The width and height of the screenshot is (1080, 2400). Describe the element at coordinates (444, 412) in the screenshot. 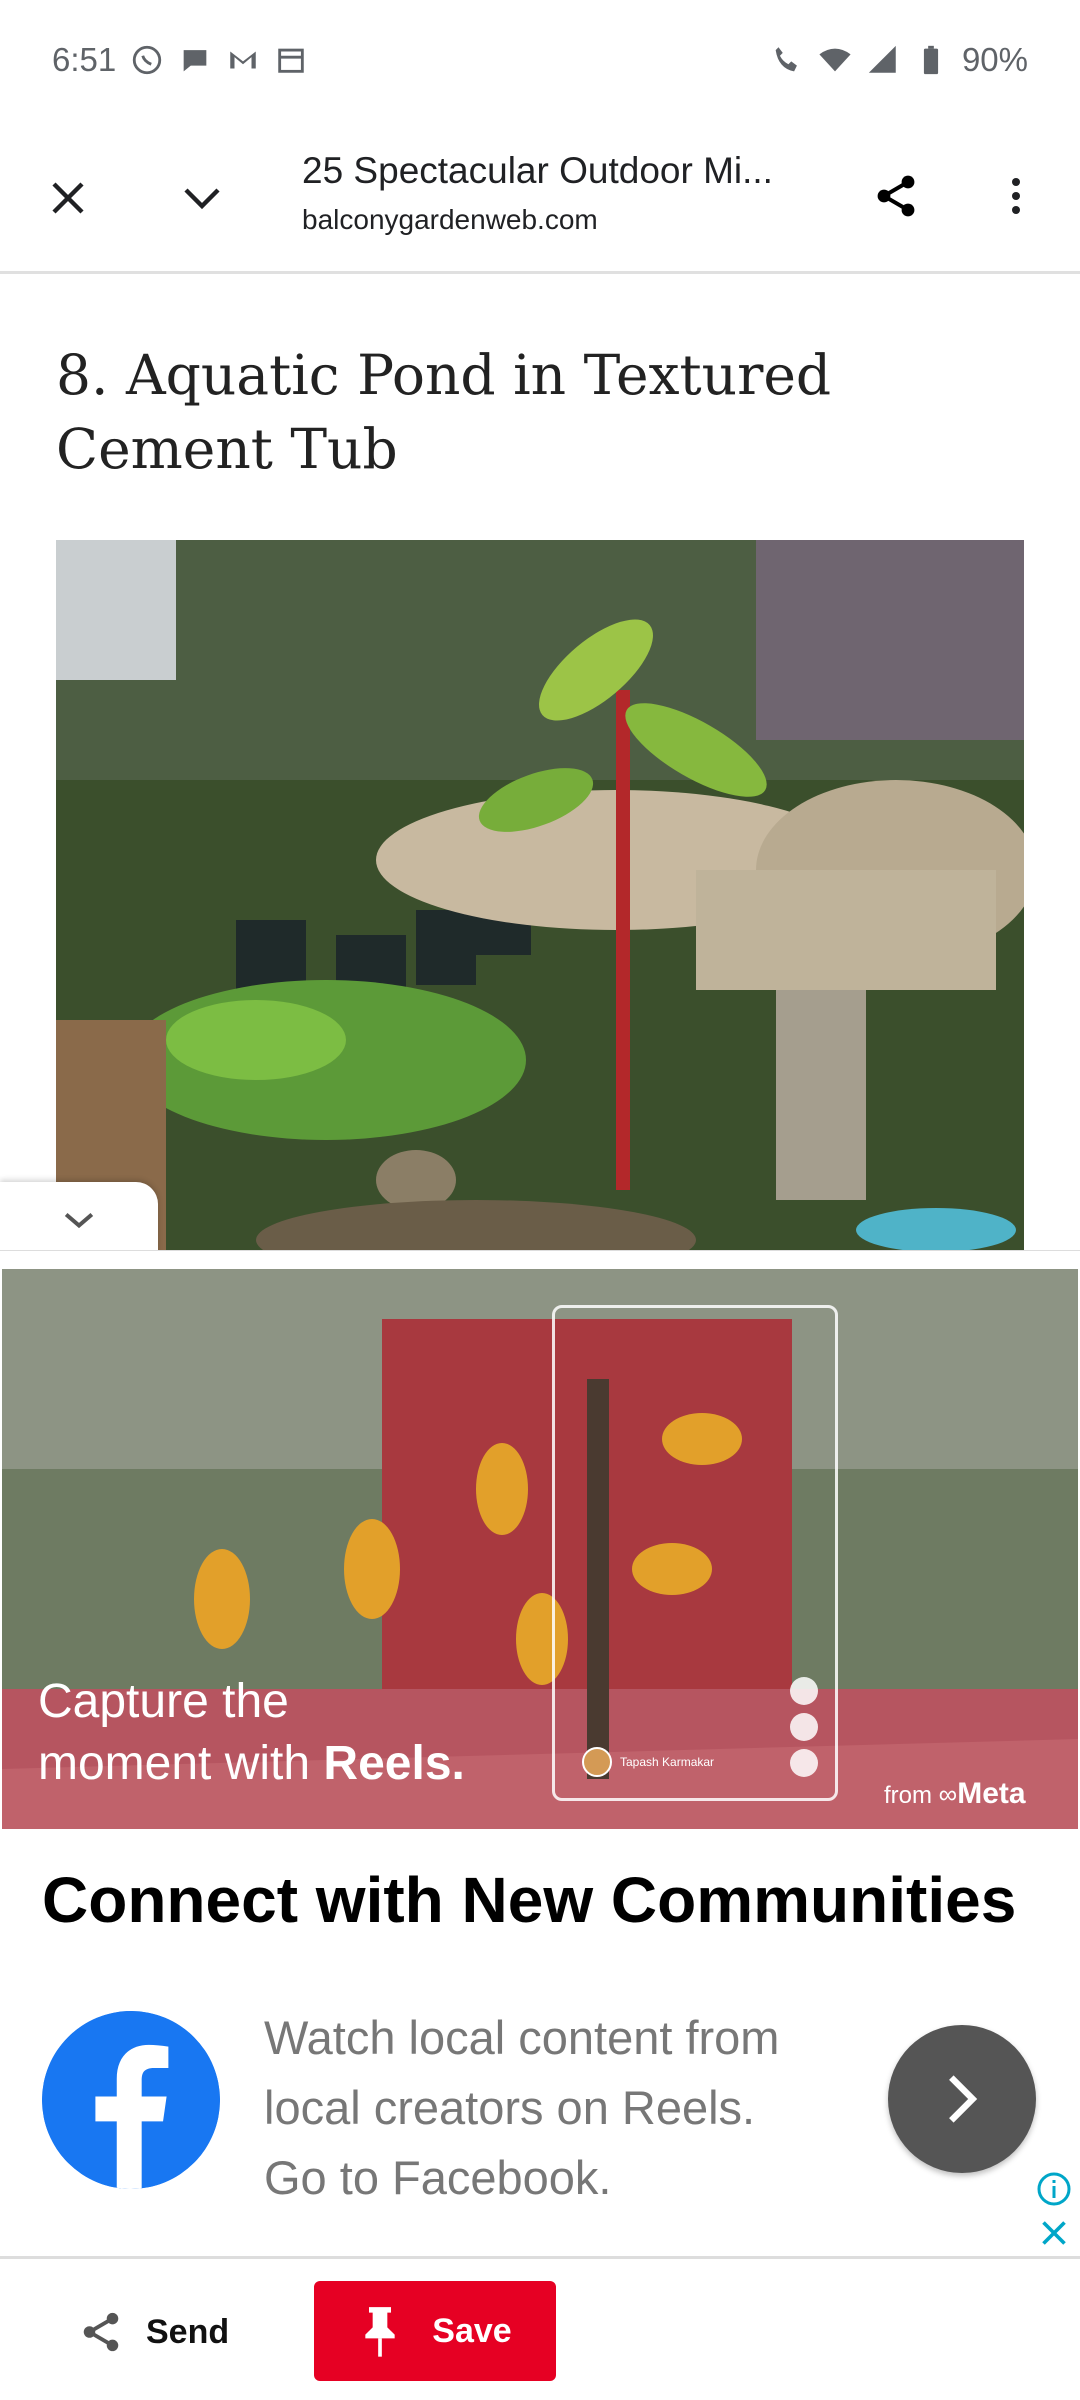

I see `article-heading: 8. Aquatic Pond in Textured Cement Tub` at that location.